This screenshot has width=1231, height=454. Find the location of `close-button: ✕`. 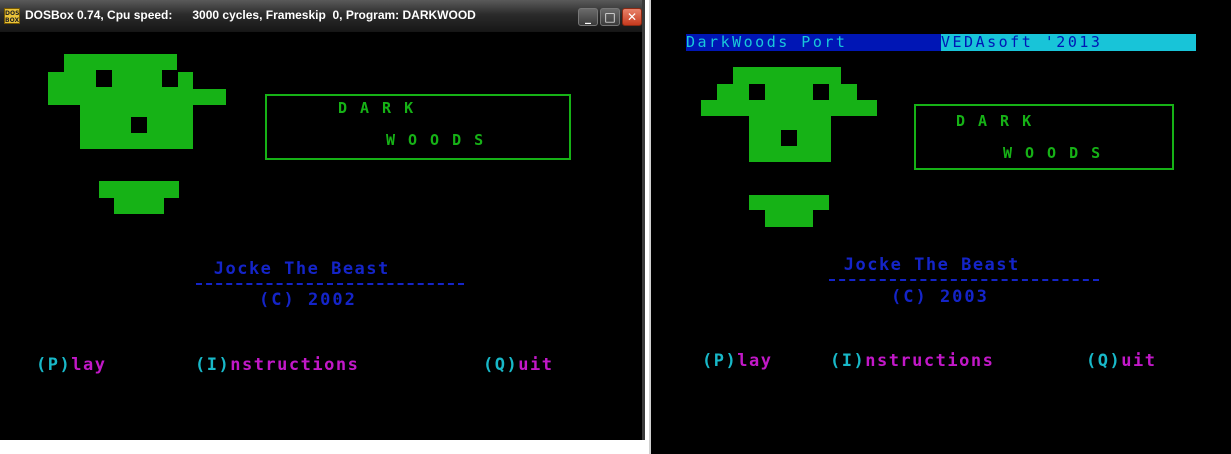

close-button: ✕ is located at coordinates (632, 17).